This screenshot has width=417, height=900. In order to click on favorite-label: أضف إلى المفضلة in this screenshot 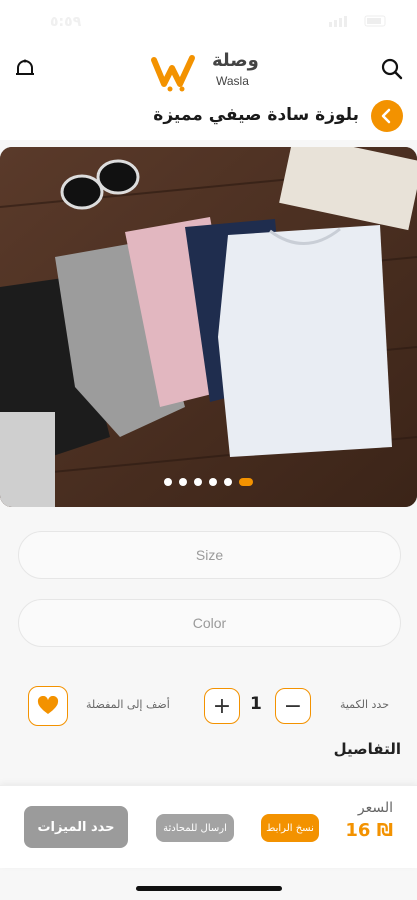, I will do `click(128, 704)`.